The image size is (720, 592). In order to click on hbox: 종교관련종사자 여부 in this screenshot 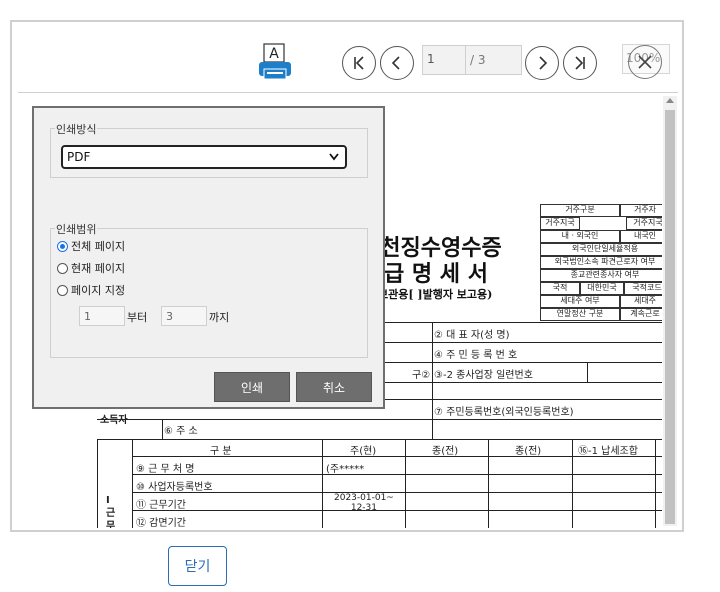, I will do `click(601, 275)`.